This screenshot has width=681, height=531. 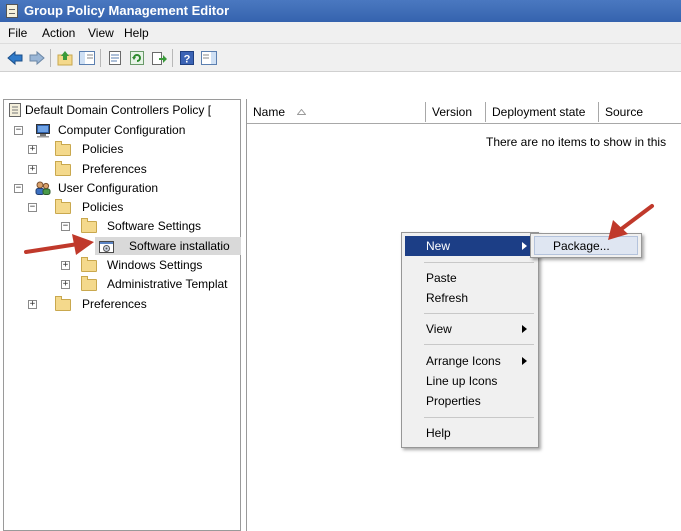 I want to click on tree-uc-preferences-label: Preferences, so click(x=114, y=304).